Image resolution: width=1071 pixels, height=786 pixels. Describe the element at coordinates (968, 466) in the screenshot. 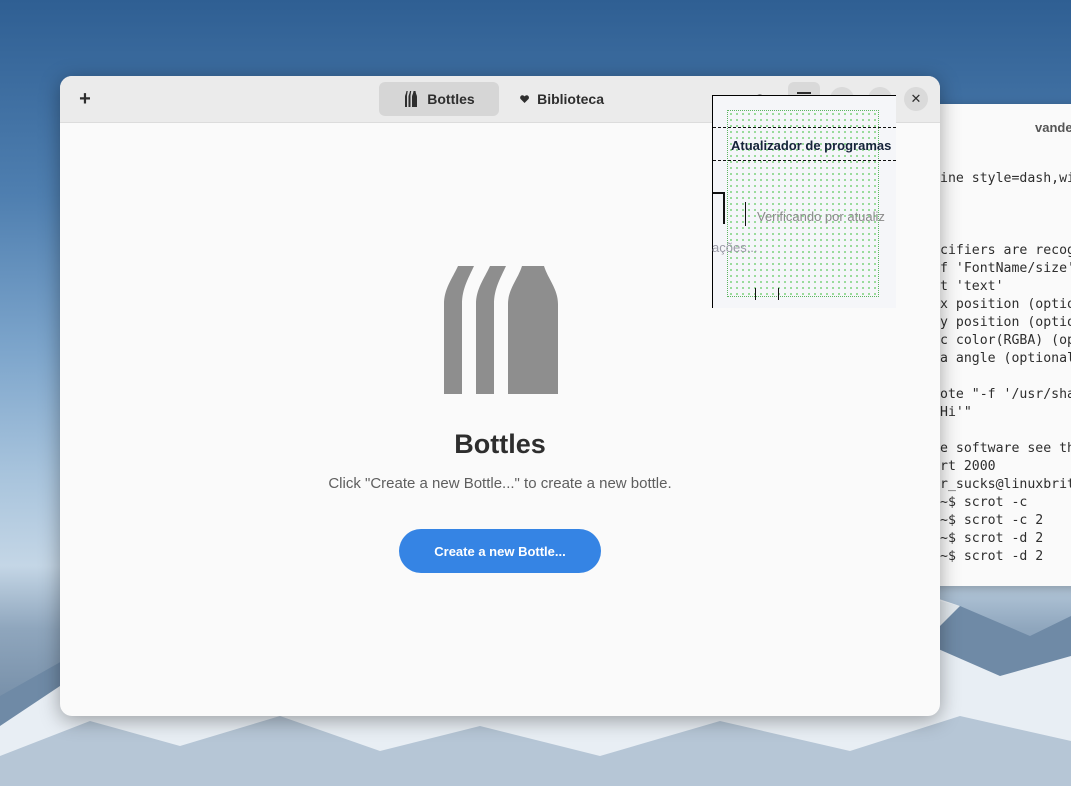

I see `terminal-line: rt 2000` at that location.